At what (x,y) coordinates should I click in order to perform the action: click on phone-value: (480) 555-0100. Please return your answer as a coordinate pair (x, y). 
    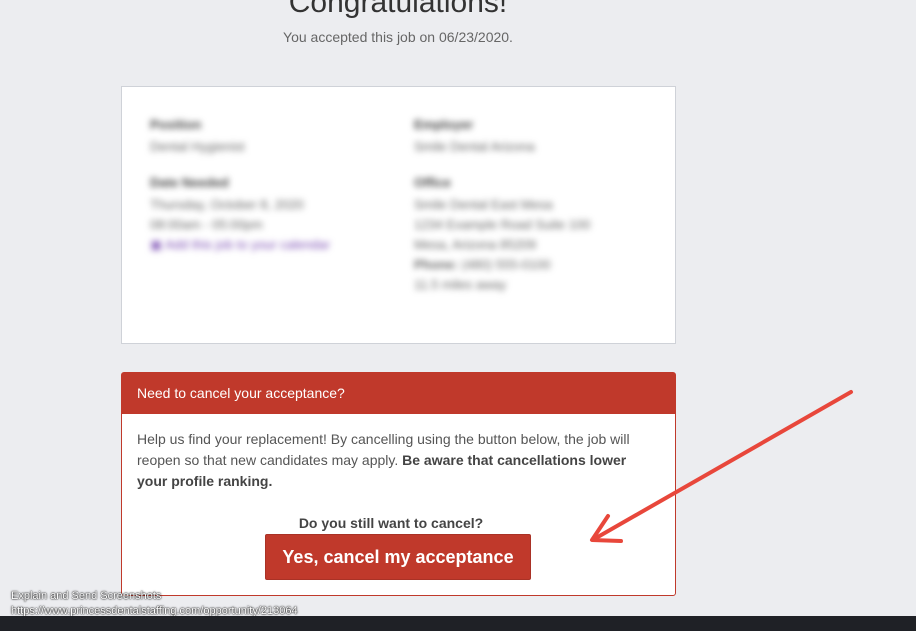
    Looking at the image, I should click on (506, 264).